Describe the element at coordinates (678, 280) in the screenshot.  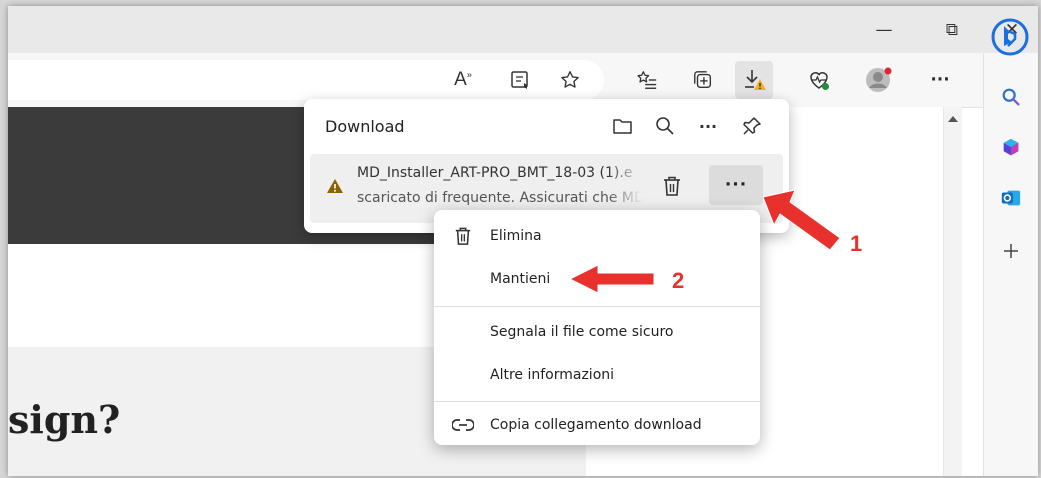
I see `annotation-step-2: 2` at that location.